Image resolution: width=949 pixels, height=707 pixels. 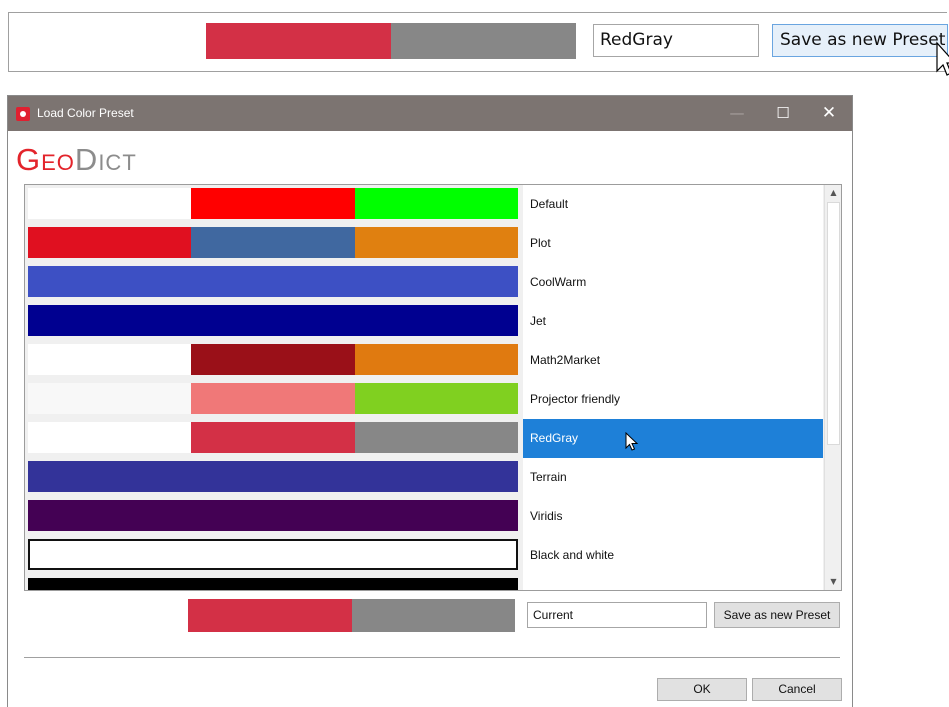 What do you see at coordinates (673, 321) in the screenshot?
I see `preset-list-item: Jet` at bounding box center [673, 321].